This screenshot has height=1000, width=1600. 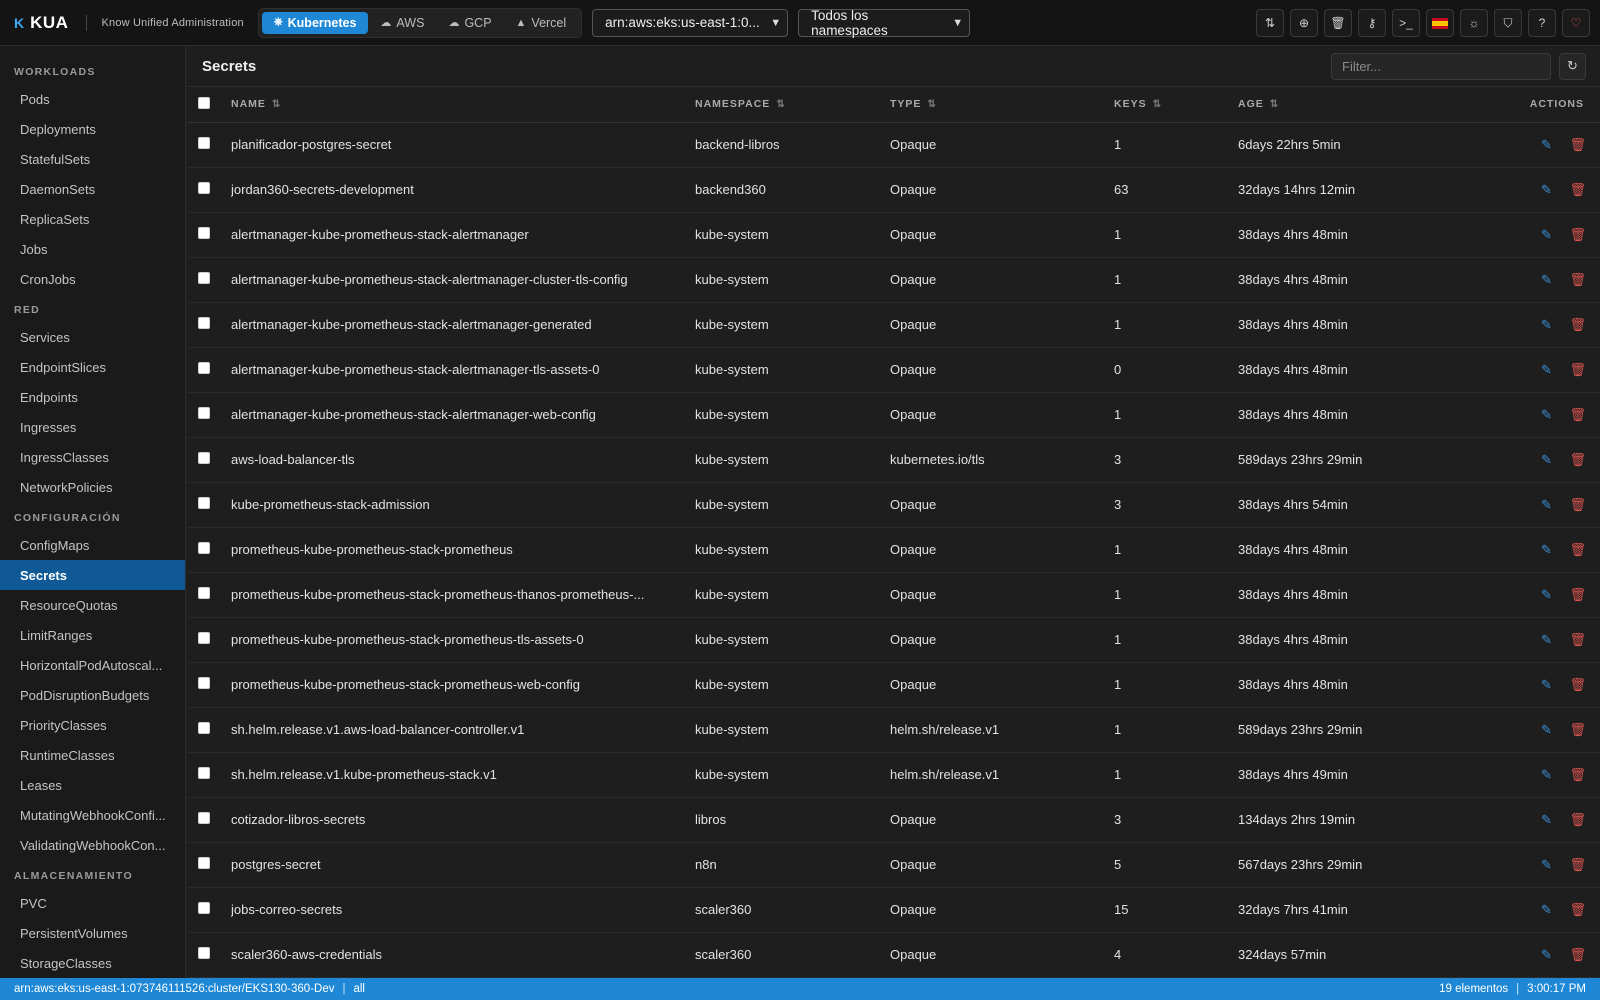 I want to click on sidebar-item-networkpolicies: NetworkPolicies, so click(x=92, y=487).